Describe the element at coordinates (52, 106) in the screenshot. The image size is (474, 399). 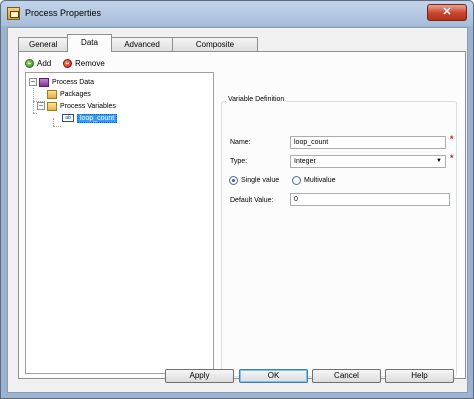
I see `folder-icon` at that location.